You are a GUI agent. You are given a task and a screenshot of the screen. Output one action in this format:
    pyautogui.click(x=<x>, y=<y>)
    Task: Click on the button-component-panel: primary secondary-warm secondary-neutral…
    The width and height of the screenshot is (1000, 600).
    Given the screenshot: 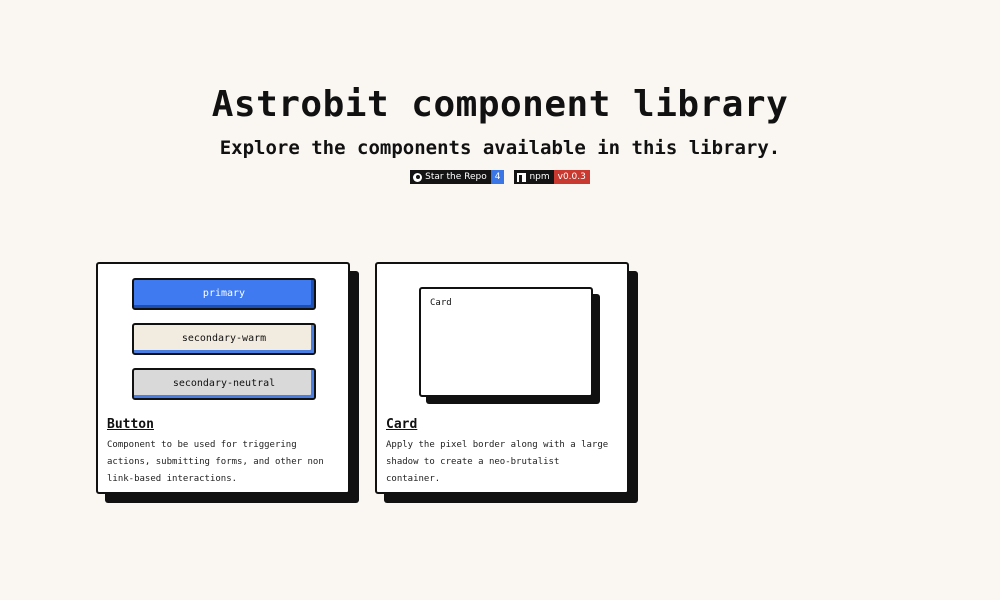 What is the action you would take?
    pyautogui.click(x=223, y=378)
    